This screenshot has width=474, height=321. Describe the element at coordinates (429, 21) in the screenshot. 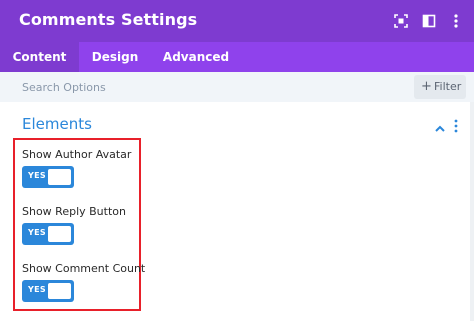

I see `split-view-icon` at that location.